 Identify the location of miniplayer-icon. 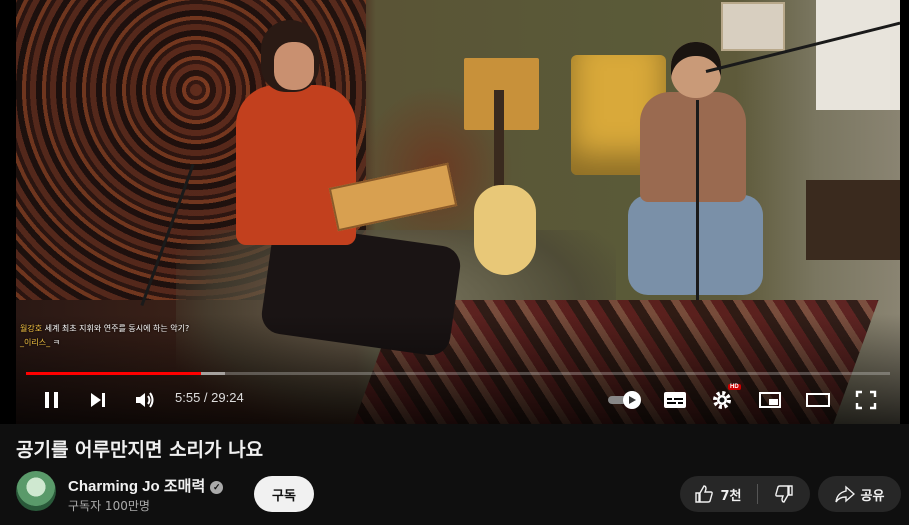
(770, 400).